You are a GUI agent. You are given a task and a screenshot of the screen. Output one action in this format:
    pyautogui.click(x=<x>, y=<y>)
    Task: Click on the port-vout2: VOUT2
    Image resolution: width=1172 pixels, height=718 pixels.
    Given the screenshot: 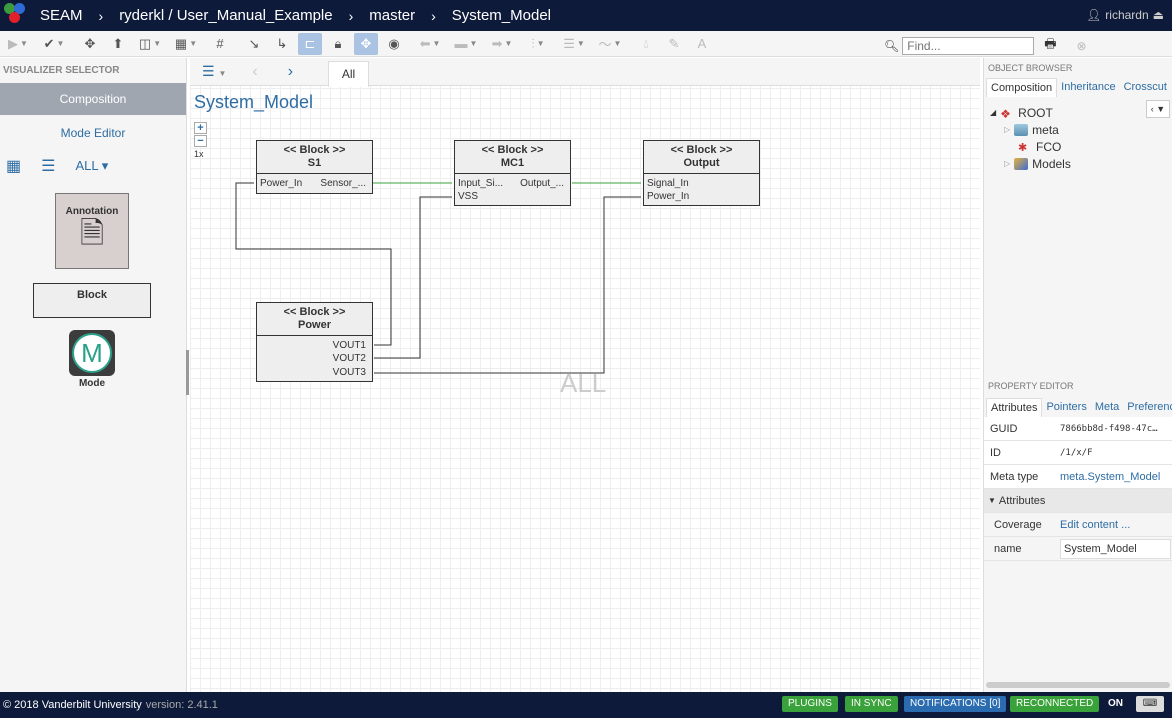 What is the action you would take?
    pyautogui.click(x=349, y=359)
    